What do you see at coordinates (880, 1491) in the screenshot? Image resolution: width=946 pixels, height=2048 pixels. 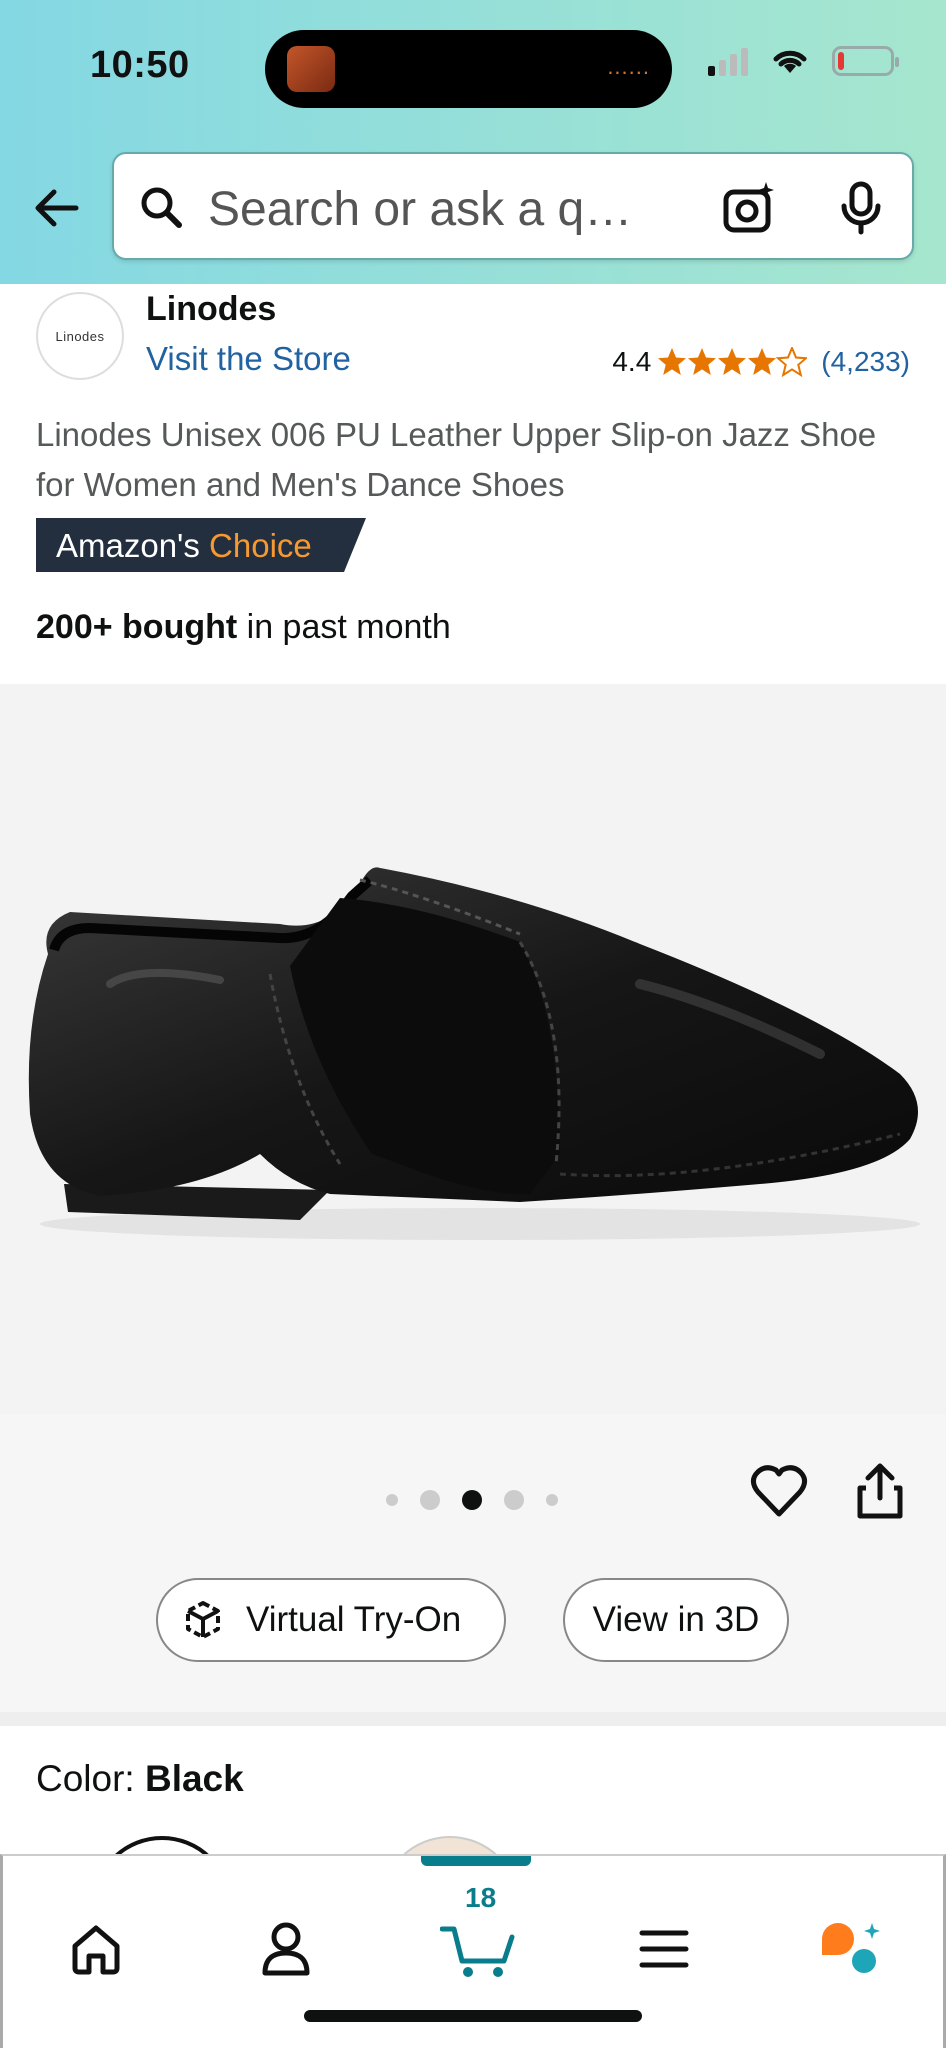 I see `share-icon` at bounding box center [880, 1491].